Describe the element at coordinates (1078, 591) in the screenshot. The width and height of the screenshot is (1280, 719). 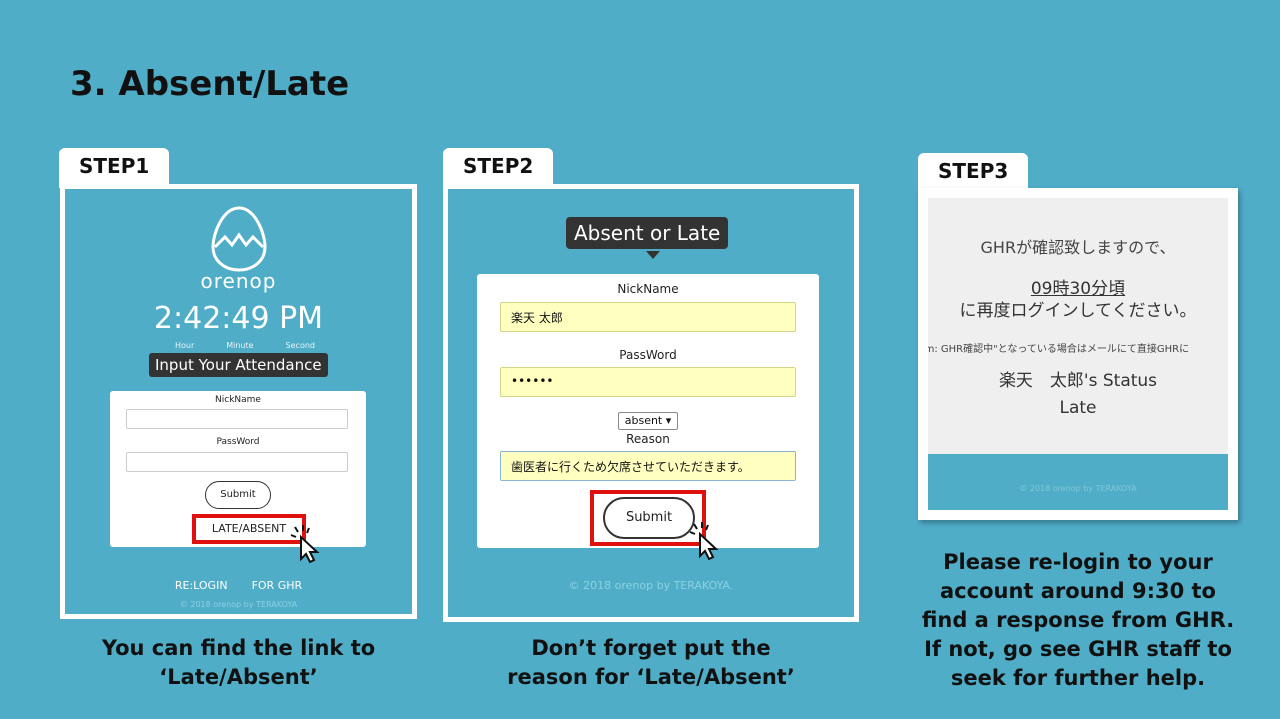
I see `step3-caption-line: account around 9:30 to` at that location.